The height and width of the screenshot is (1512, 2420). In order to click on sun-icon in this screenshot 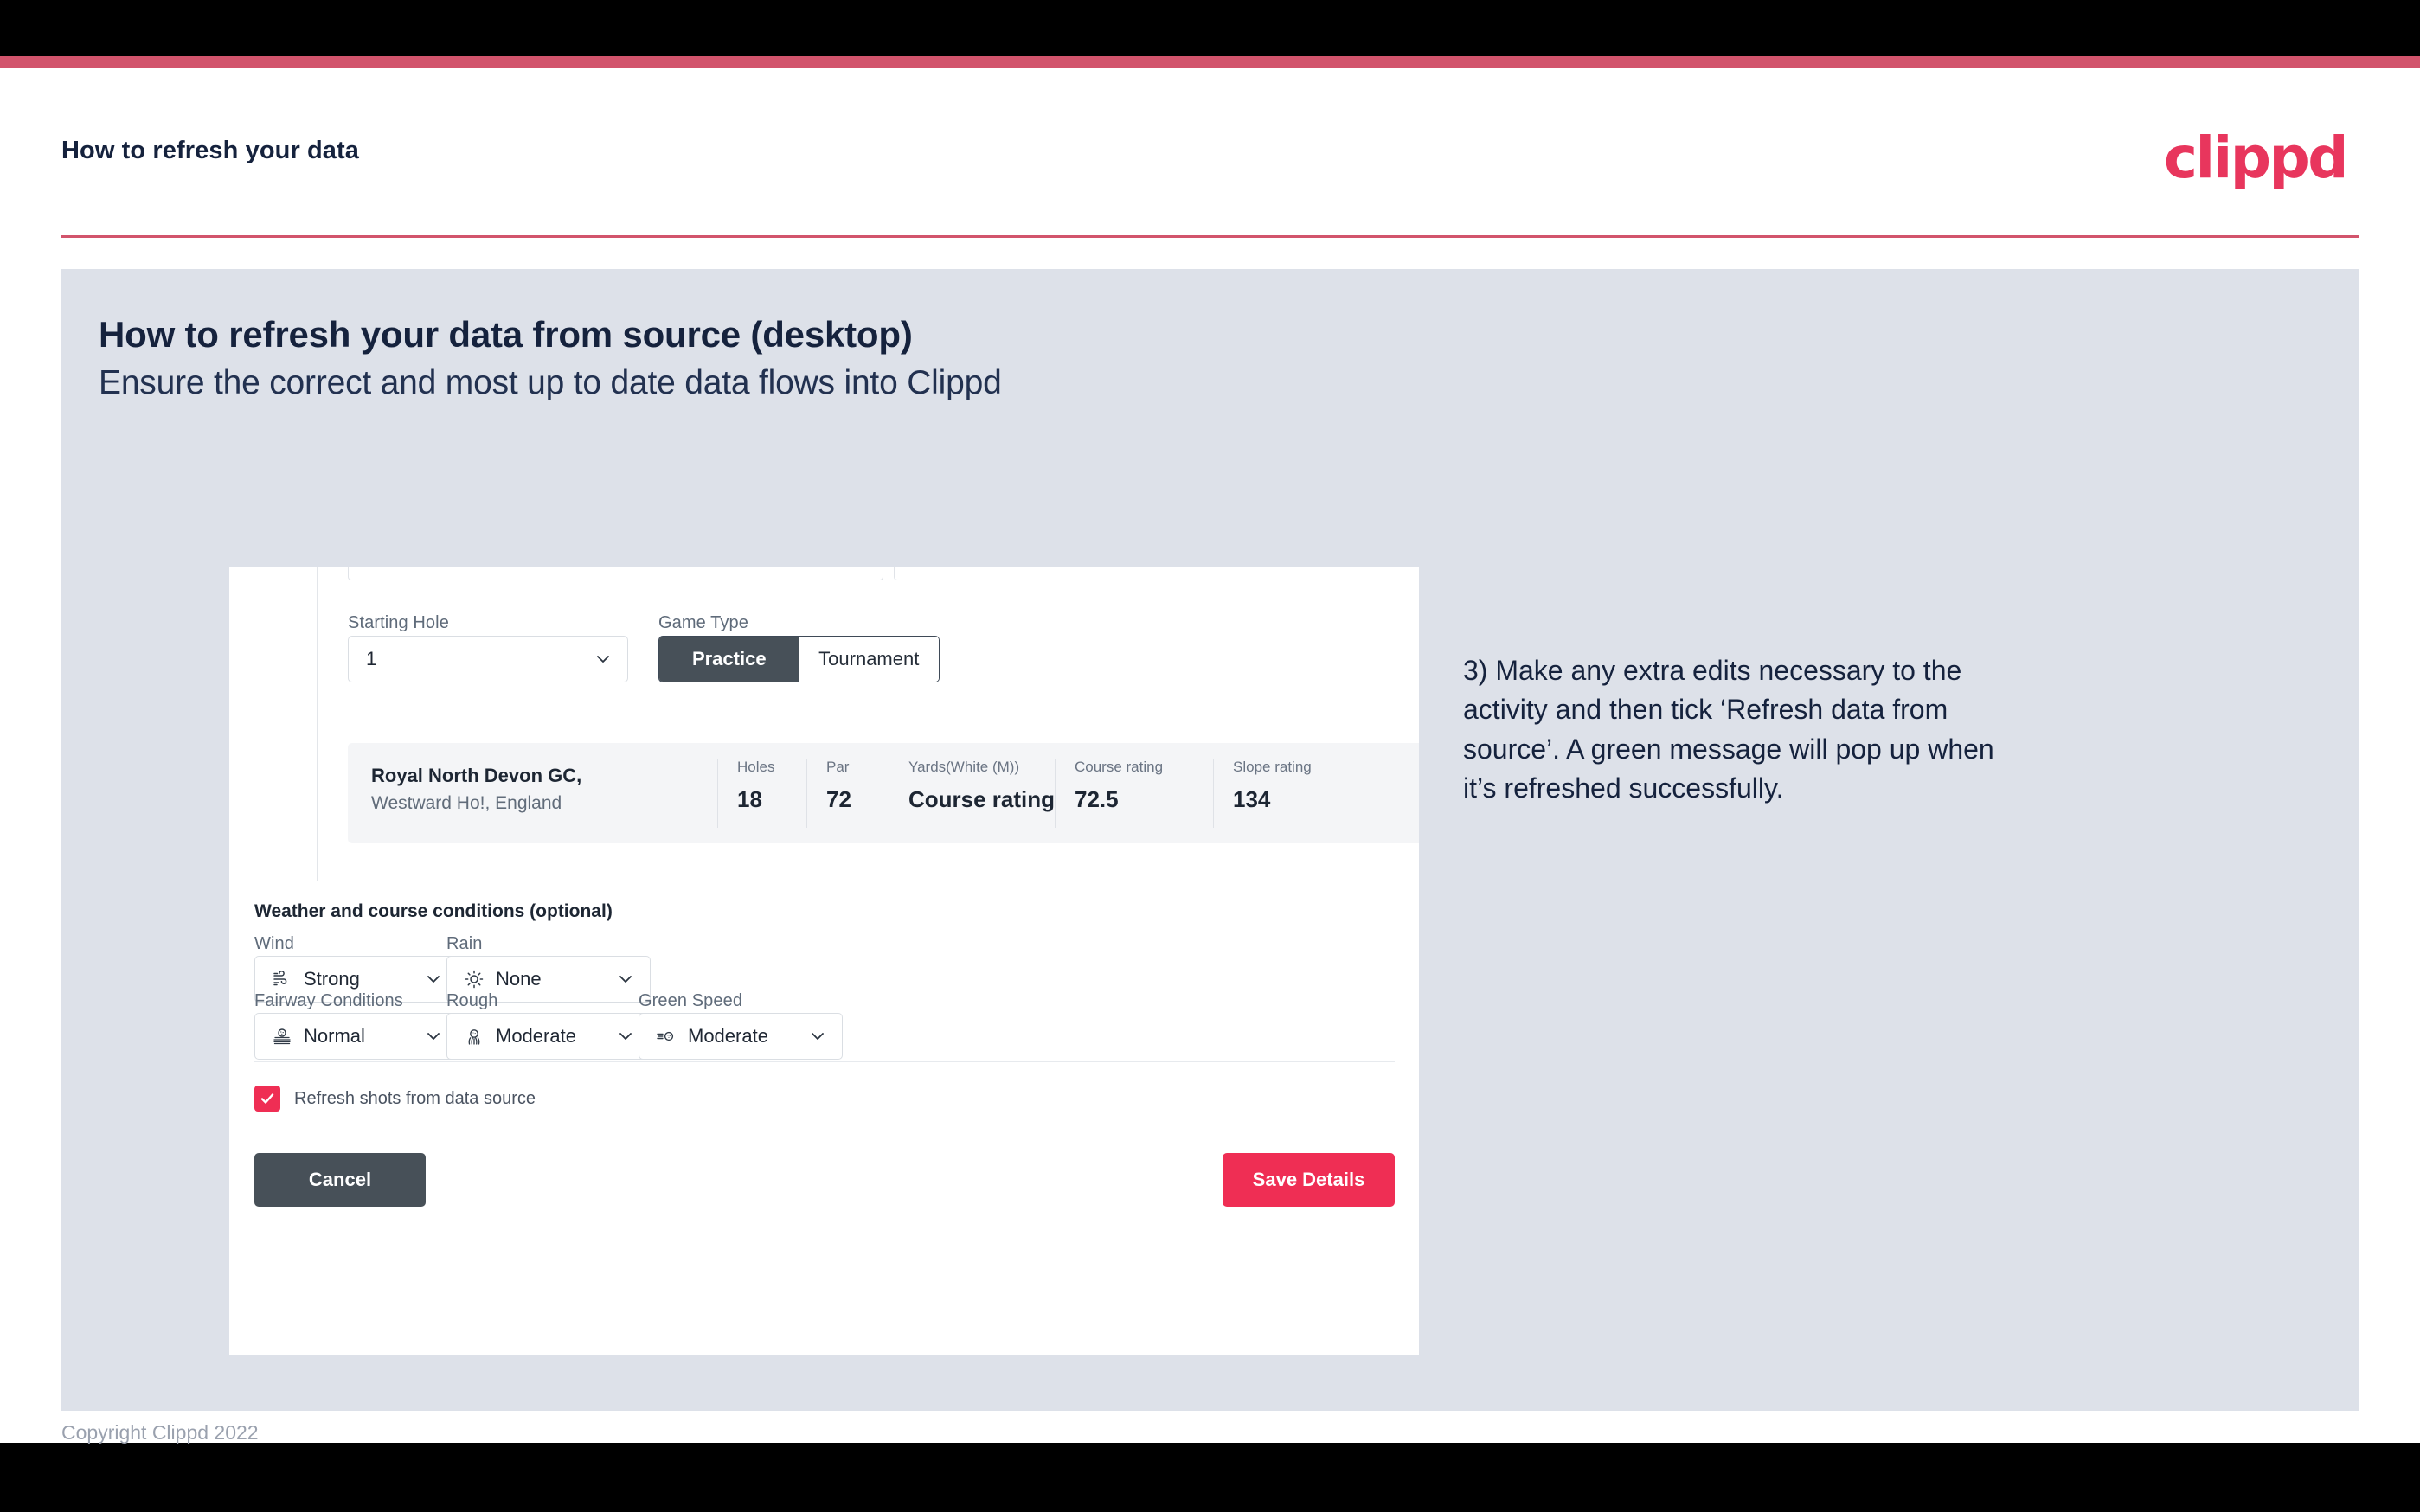, I will do `click(474, 979)`.